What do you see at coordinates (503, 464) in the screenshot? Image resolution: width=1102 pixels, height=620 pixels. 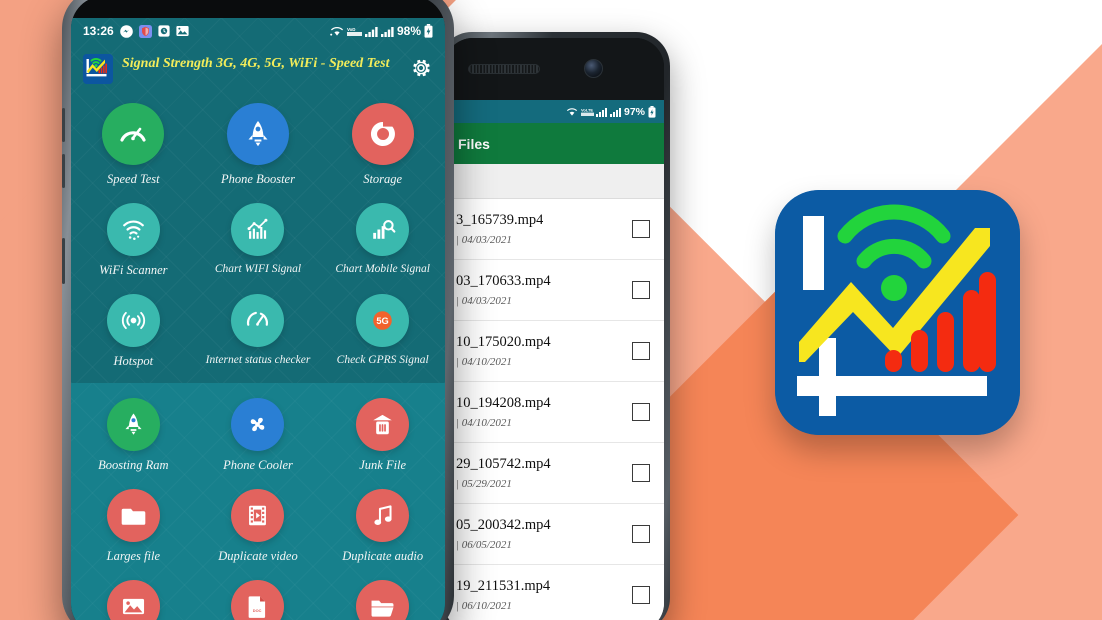 I see `file-name: 29_105742.mp4` at bounding box center [503, 464].